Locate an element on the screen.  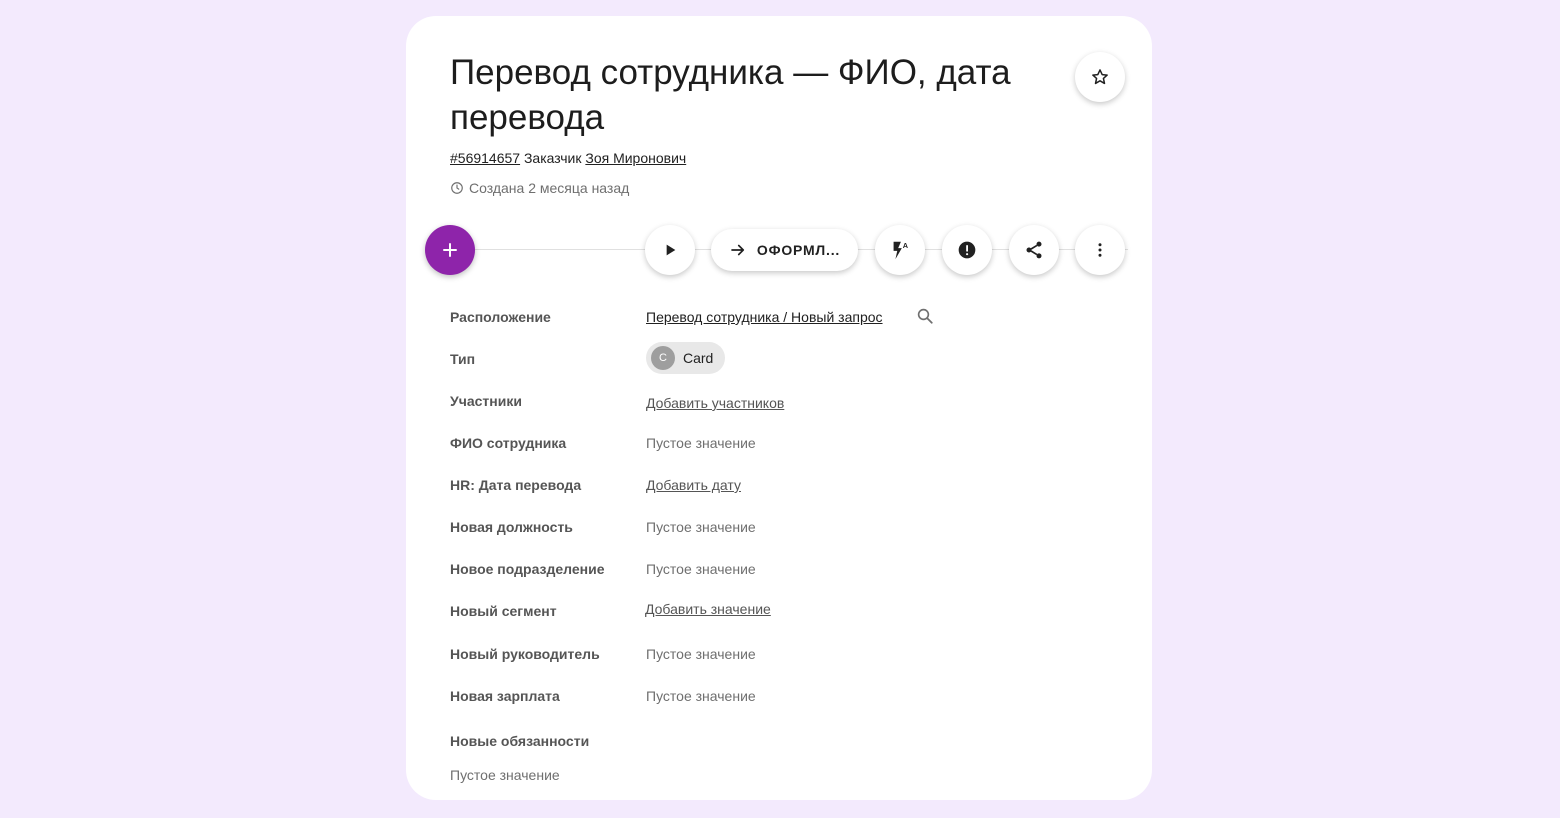
more-button is located at coordinates (1100, 250).